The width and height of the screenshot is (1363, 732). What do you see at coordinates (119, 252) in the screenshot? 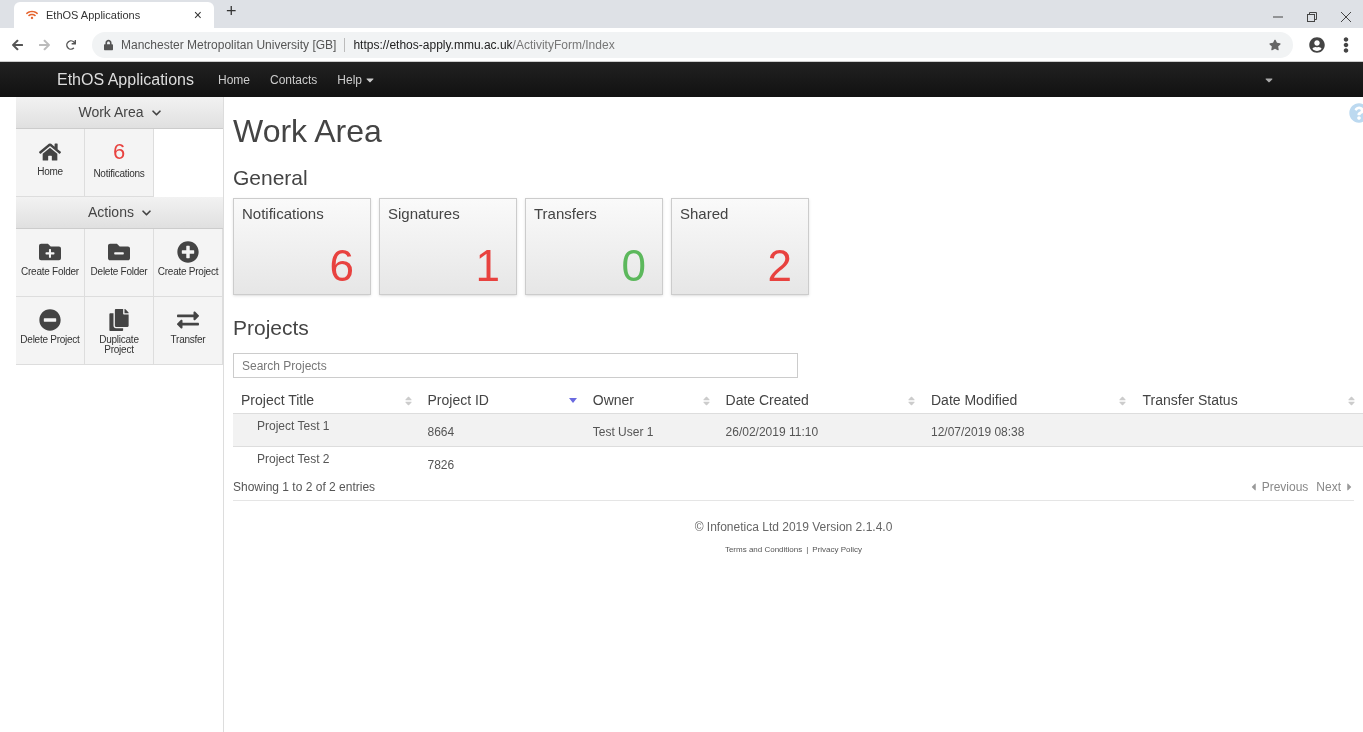
I see `folder-minus-icon` at bounding box center [119, 252].